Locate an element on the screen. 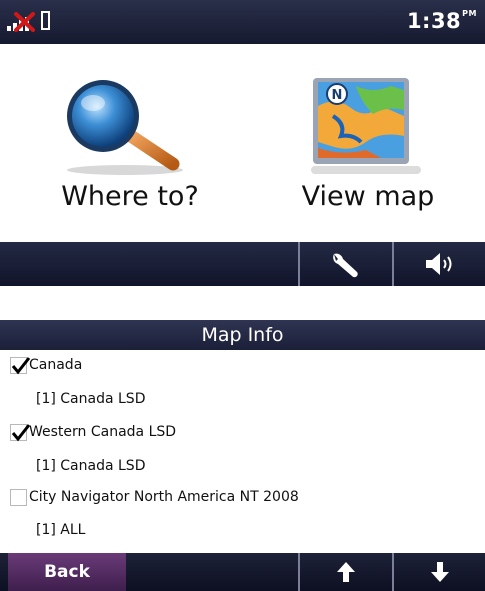  satellite-signal-icon is located at coordinates (23, 22).